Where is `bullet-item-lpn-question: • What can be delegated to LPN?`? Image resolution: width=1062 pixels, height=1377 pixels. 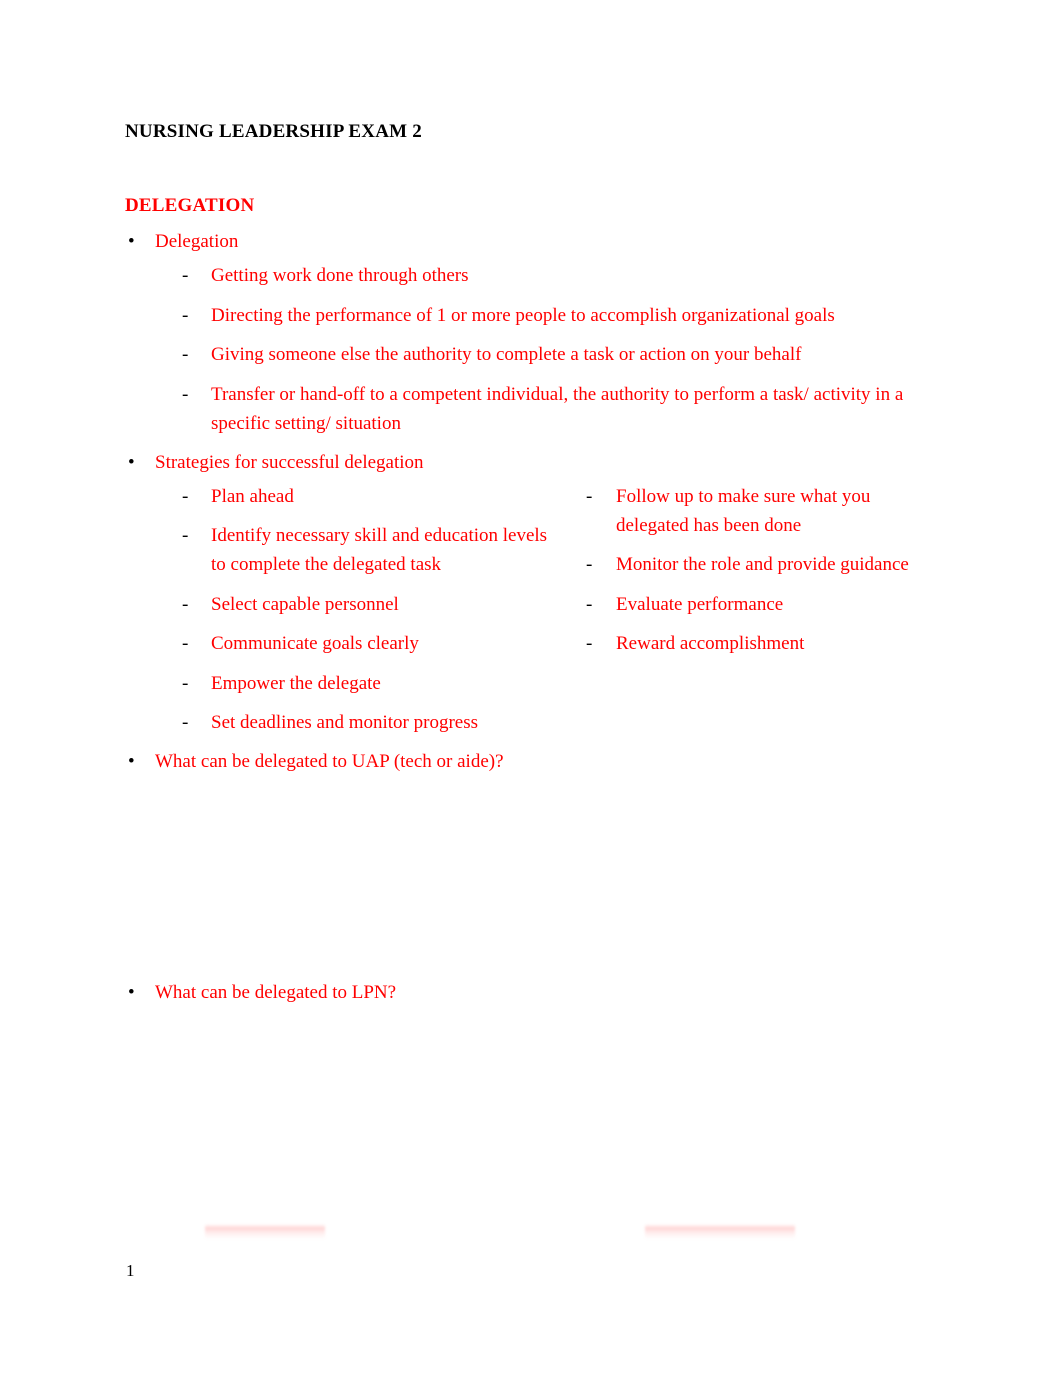
bullet-item-lpn-question: • What can be delegated to LPN? is located at coordinates (532, 992).